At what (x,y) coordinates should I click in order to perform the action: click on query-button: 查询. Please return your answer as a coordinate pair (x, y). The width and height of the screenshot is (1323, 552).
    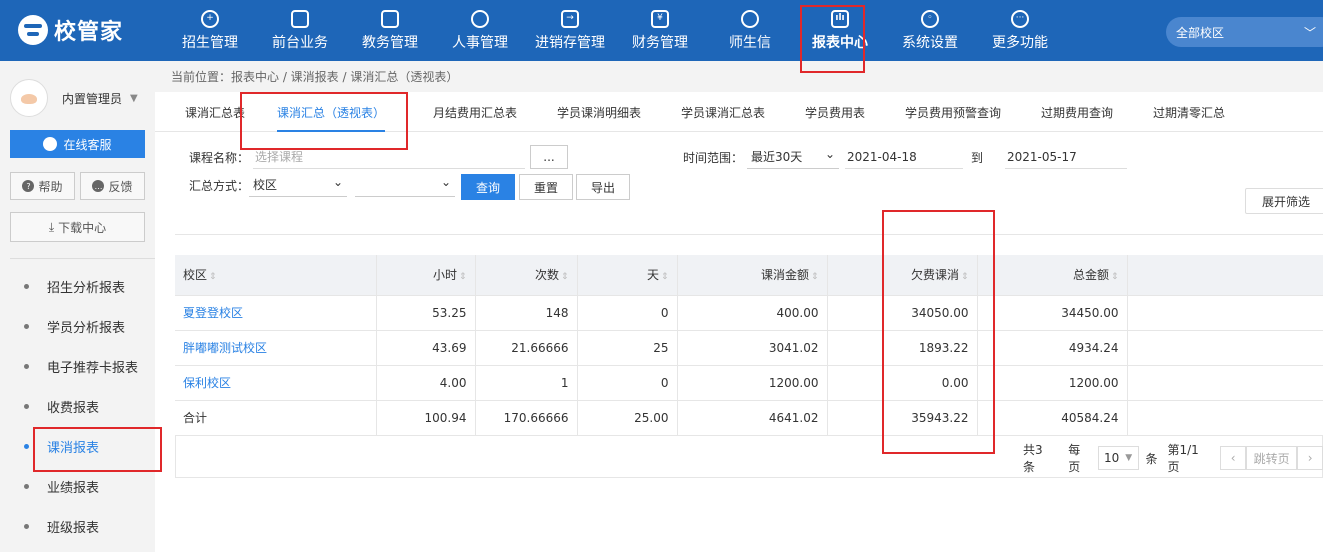
    Looking at the image, I should click on (488, 187).